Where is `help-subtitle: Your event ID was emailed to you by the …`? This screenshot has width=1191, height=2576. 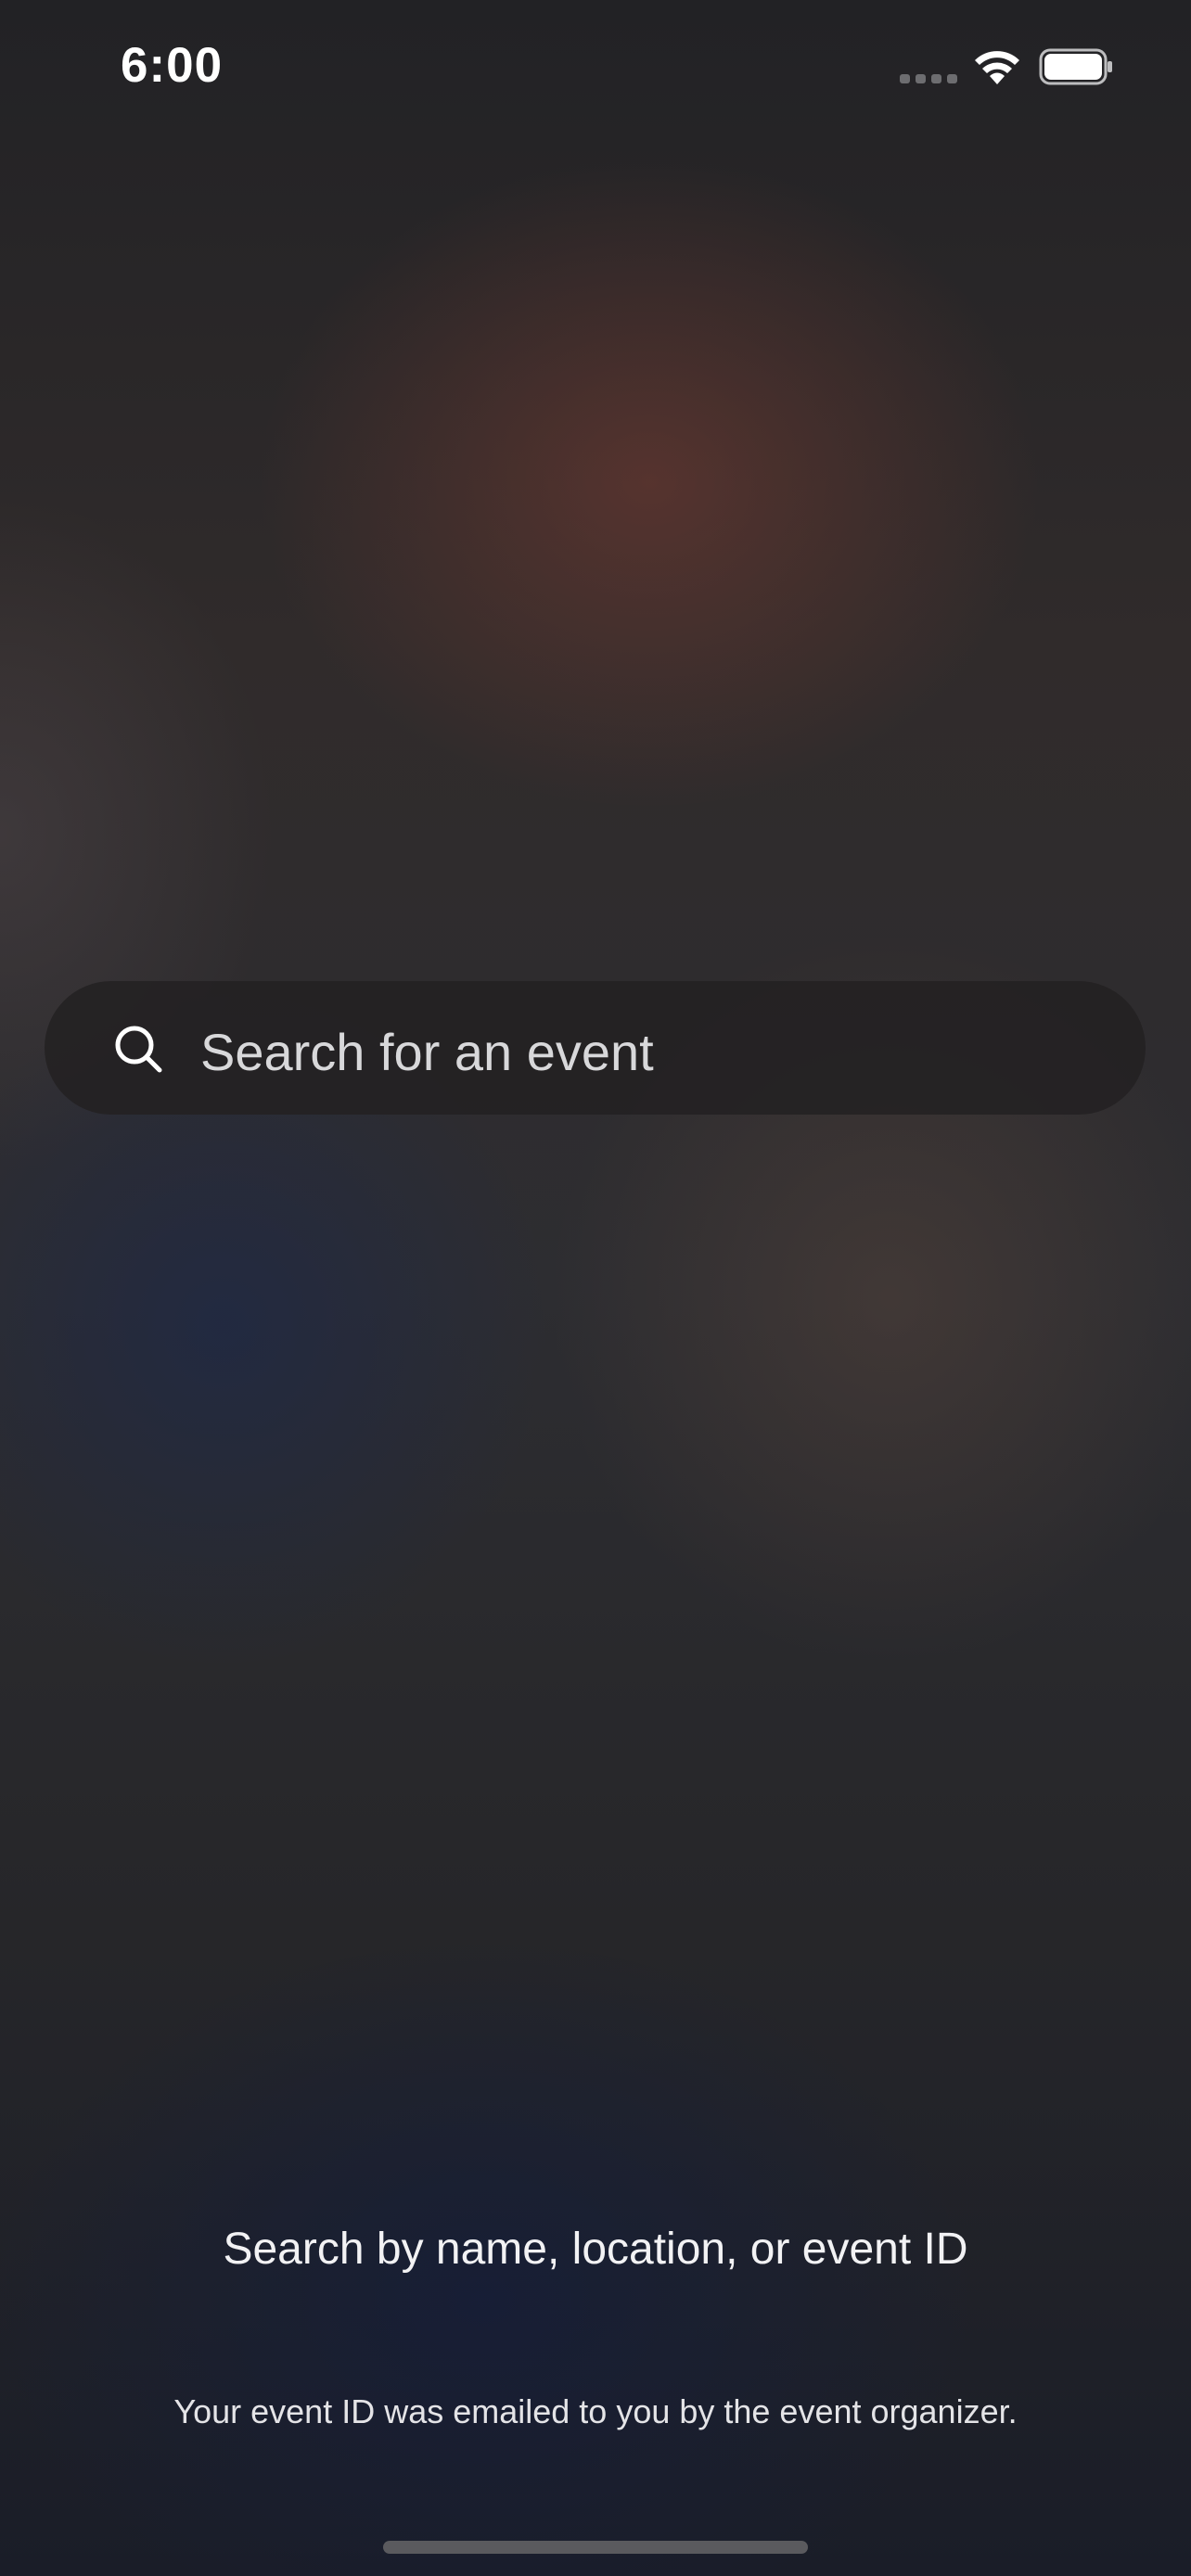 help-subtitle: Your event ID was emailed to you by the … is located at coordinates (595, 2411).